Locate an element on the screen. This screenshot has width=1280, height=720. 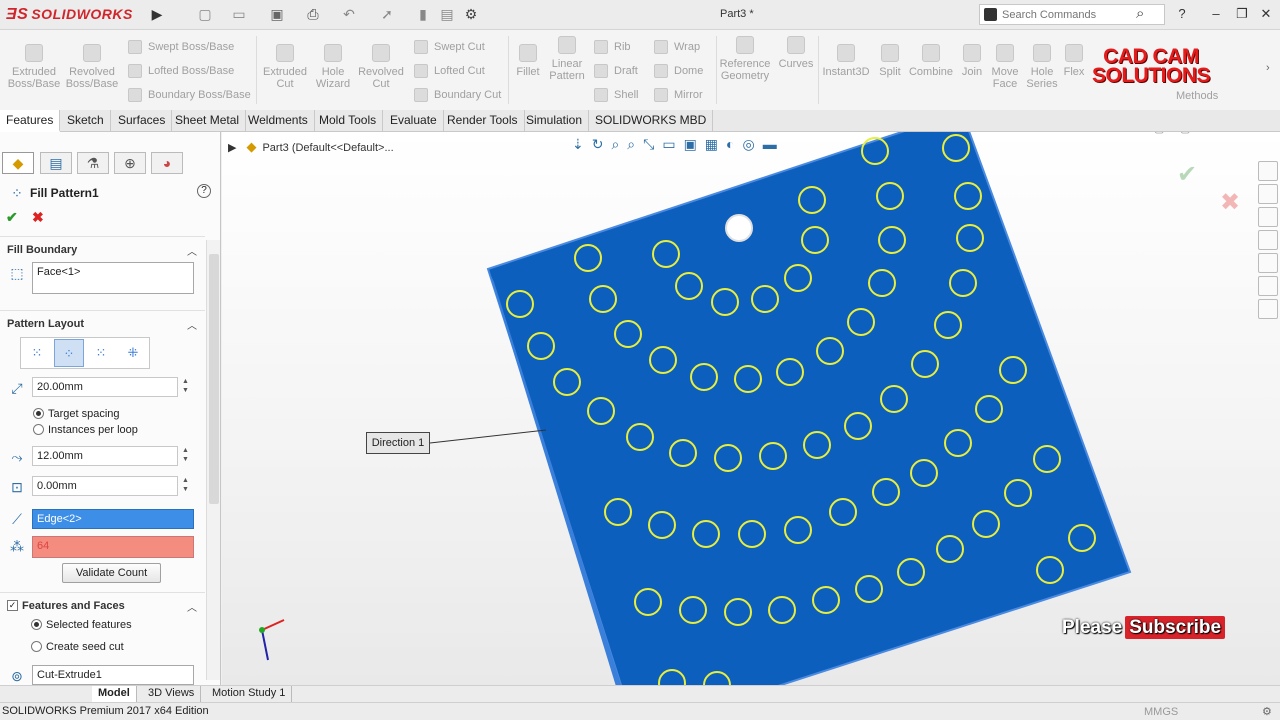
curves-button: Curves is located at coordinates (796, 53).